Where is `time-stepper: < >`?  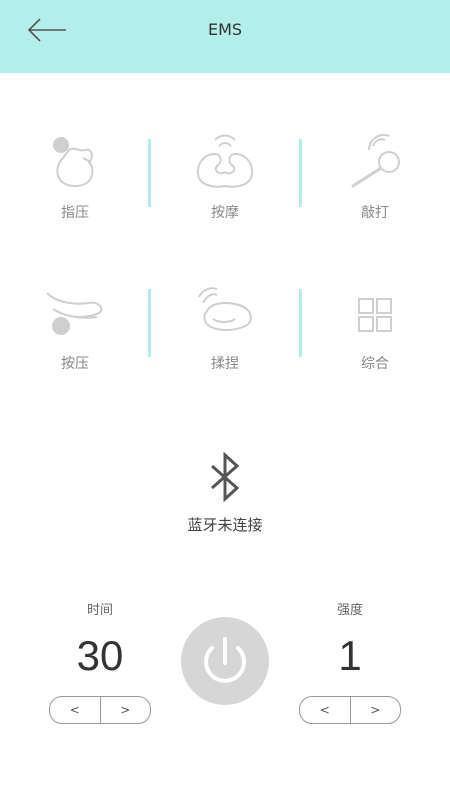 time-stepper: < > is located at coordinates (100, 710).